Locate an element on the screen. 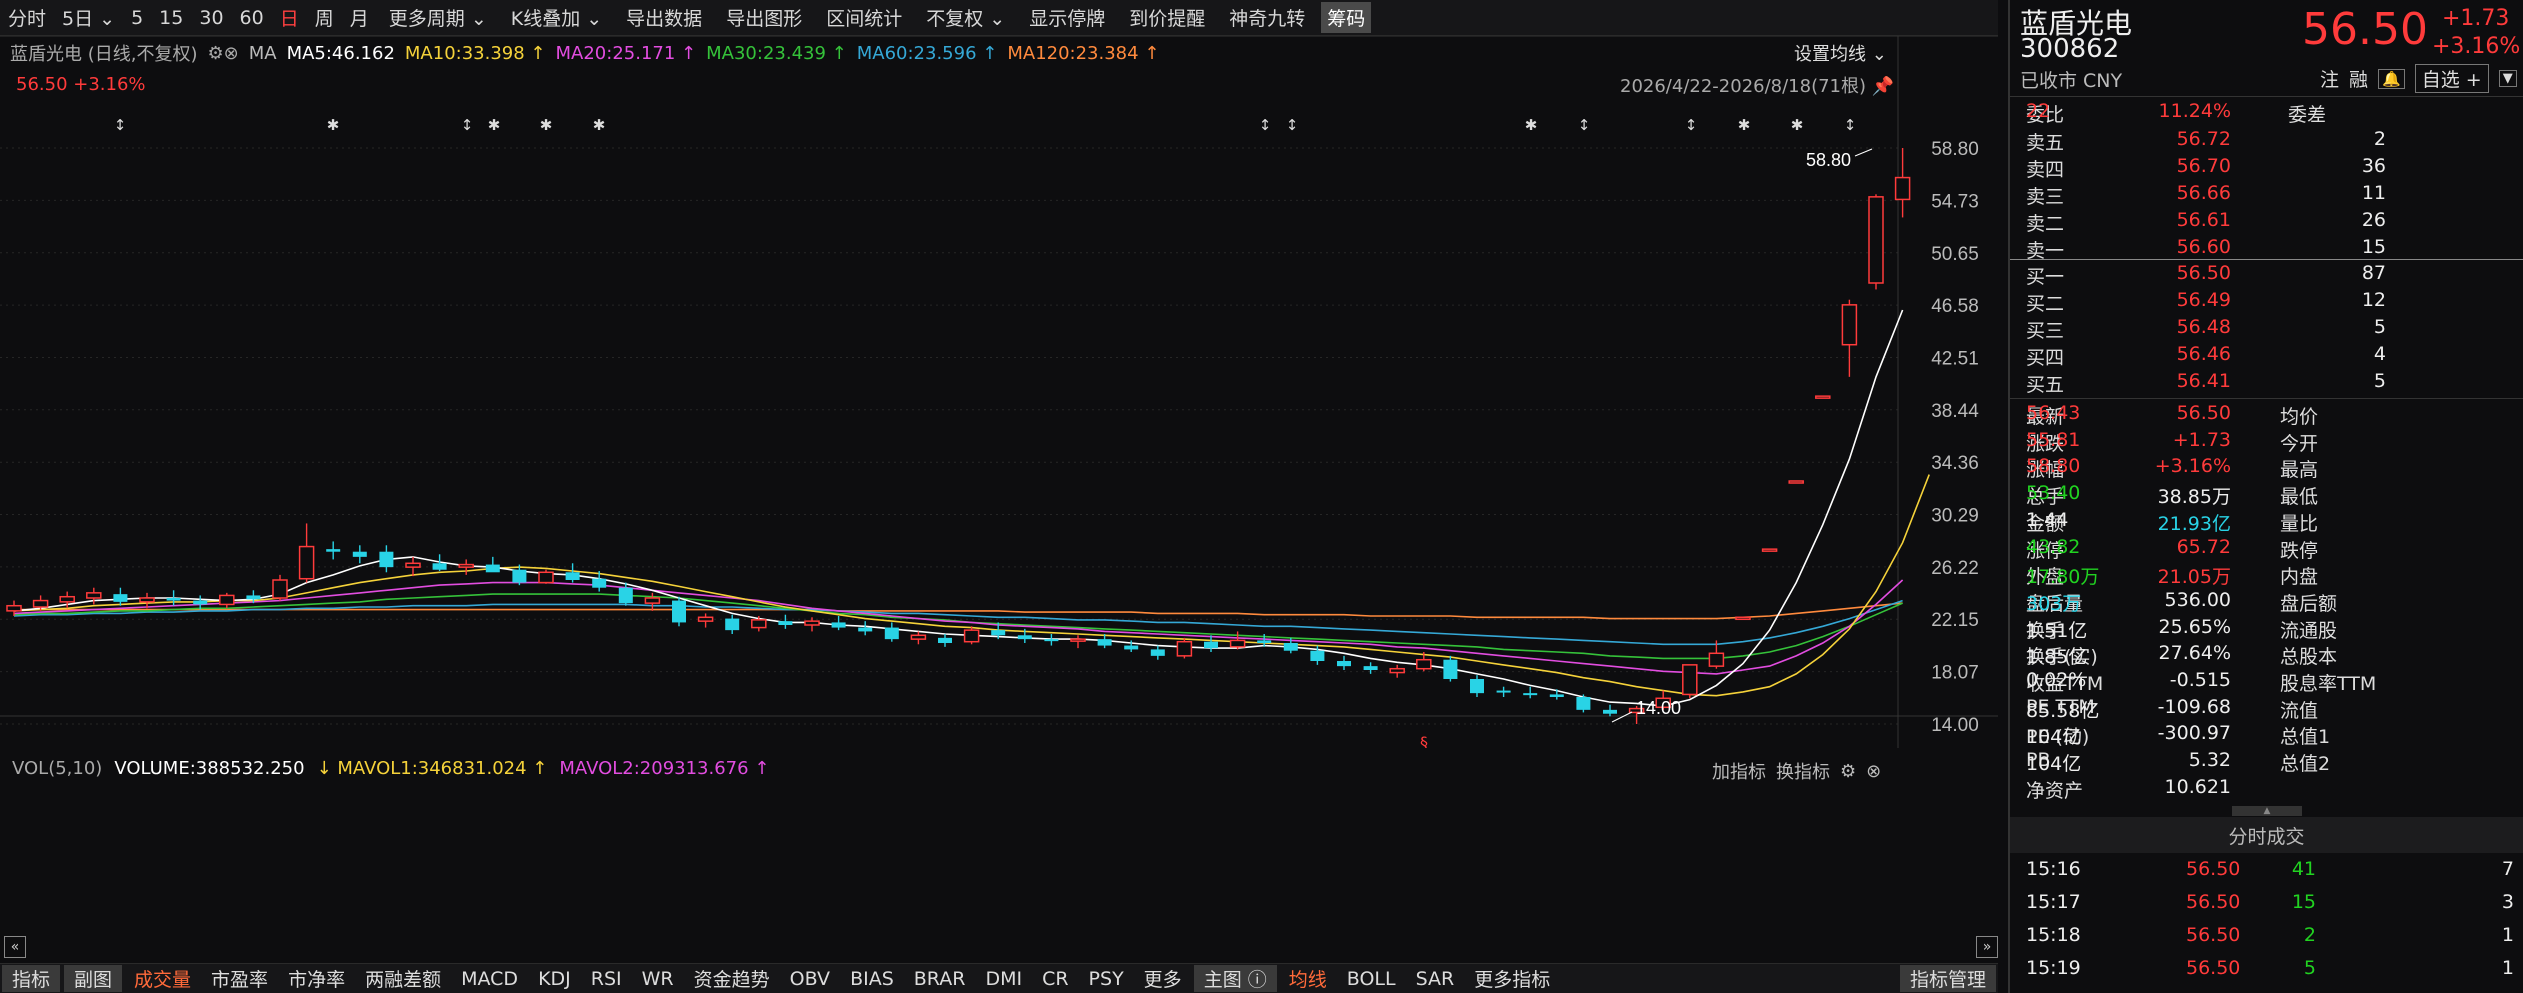  set-ma-button: 设置均线 ⌄ is located at coordinates (1840, 53).